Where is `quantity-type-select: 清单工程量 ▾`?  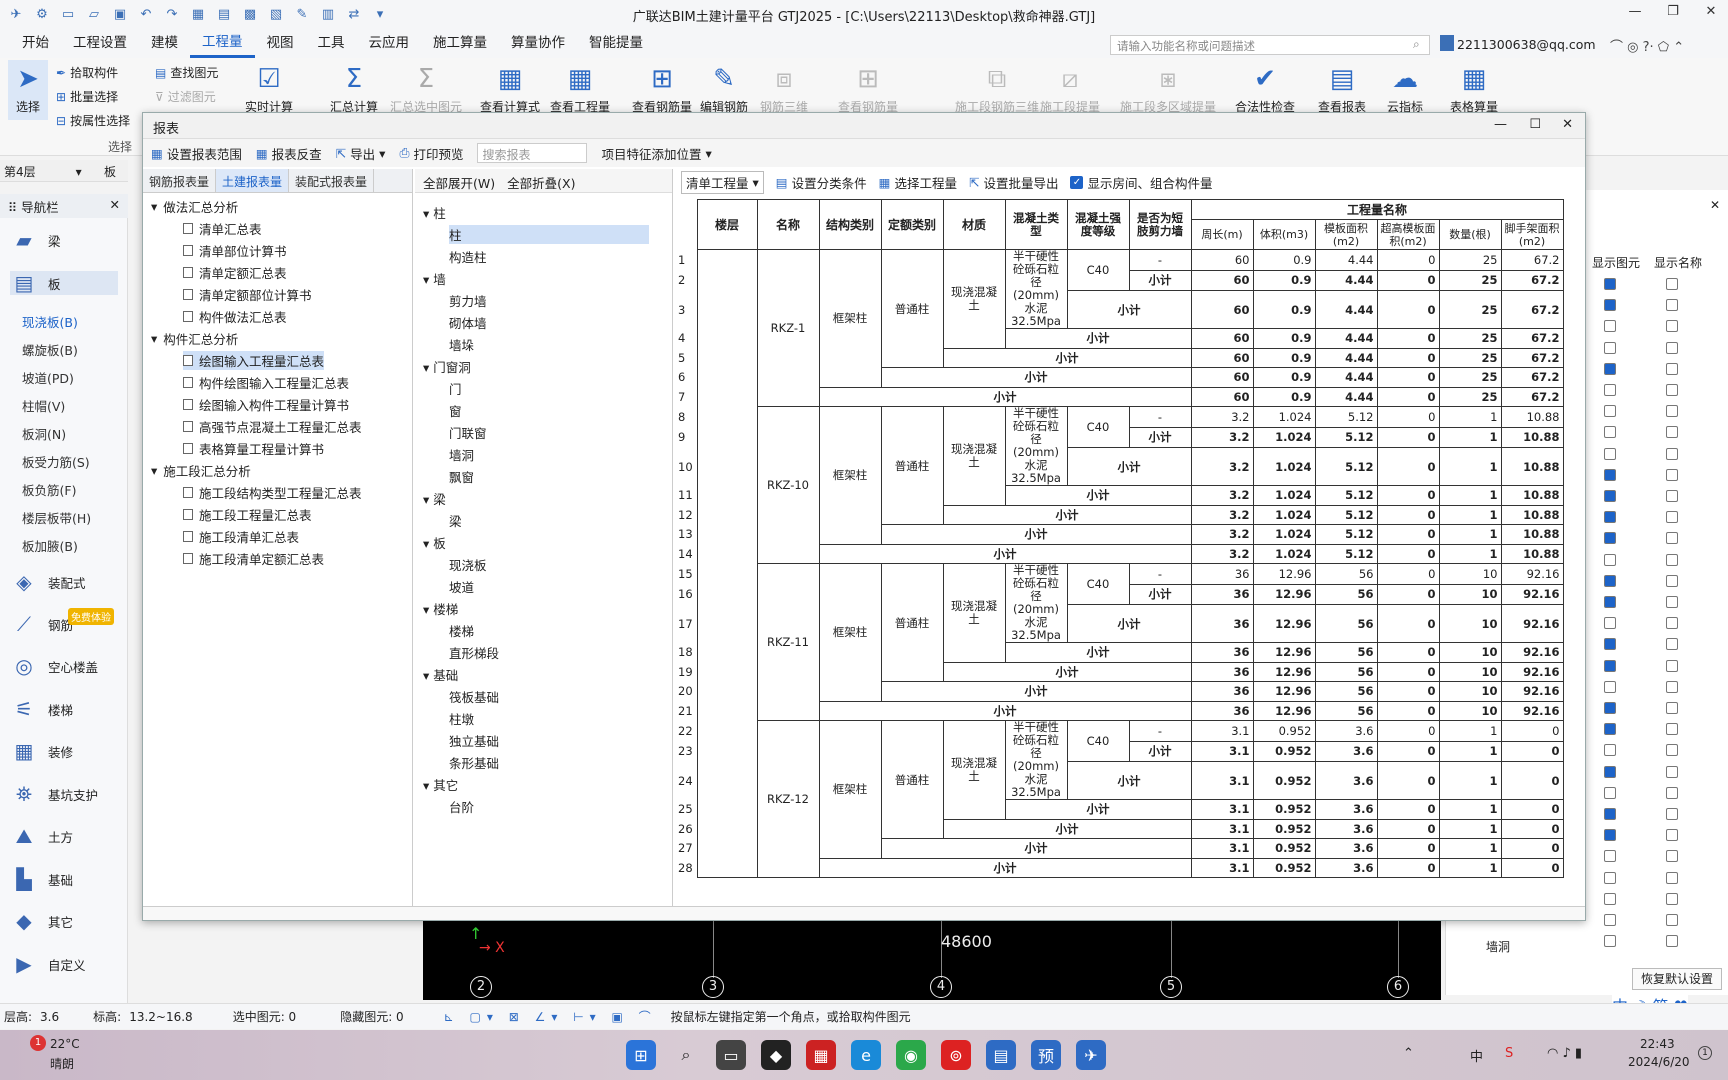
quantity-type-select: 清单工程量 ▾ is located at coordinates (722, 182).